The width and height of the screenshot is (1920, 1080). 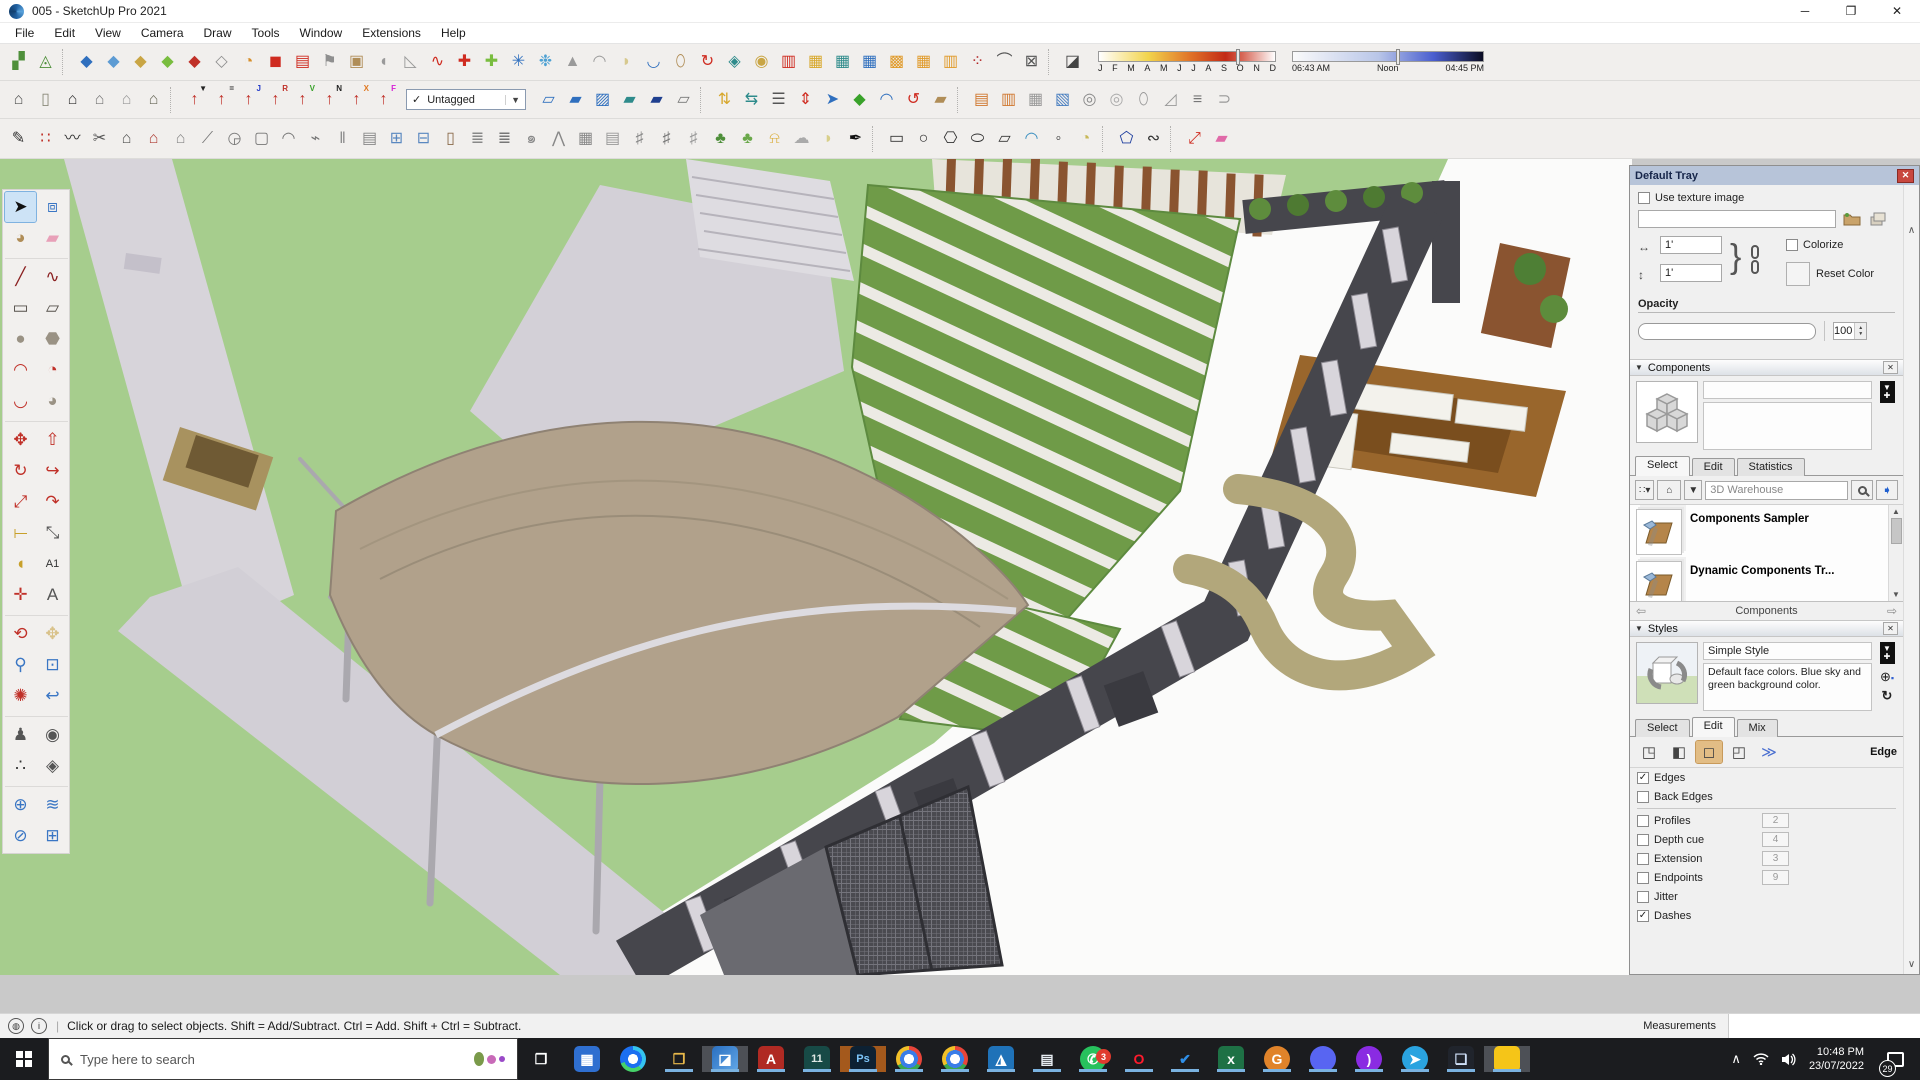 I want to click on menu-edit: Edit, so click(x=64, y=33).